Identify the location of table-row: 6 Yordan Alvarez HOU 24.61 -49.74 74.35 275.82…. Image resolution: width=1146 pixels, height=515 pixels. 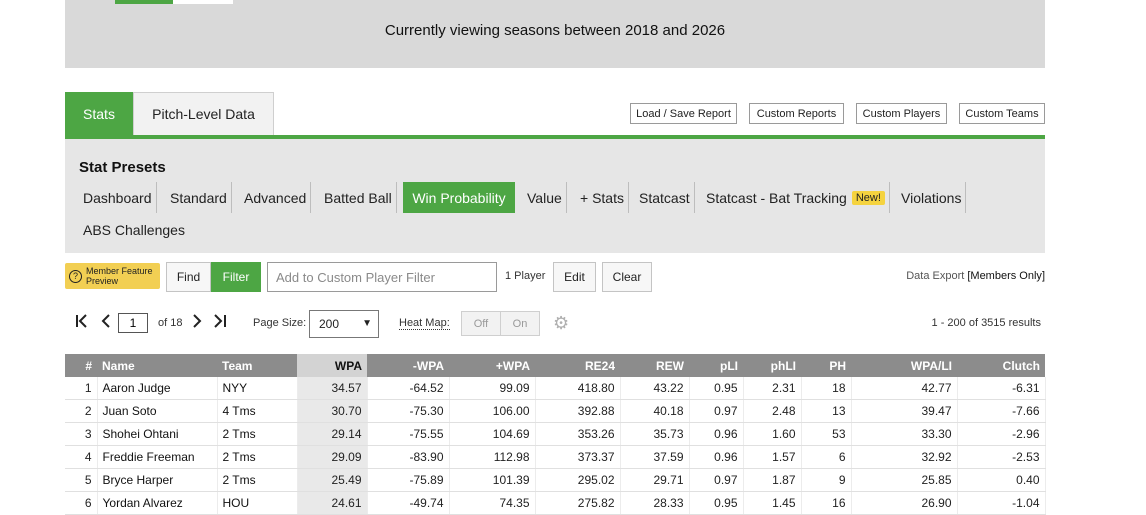
(555, 503).